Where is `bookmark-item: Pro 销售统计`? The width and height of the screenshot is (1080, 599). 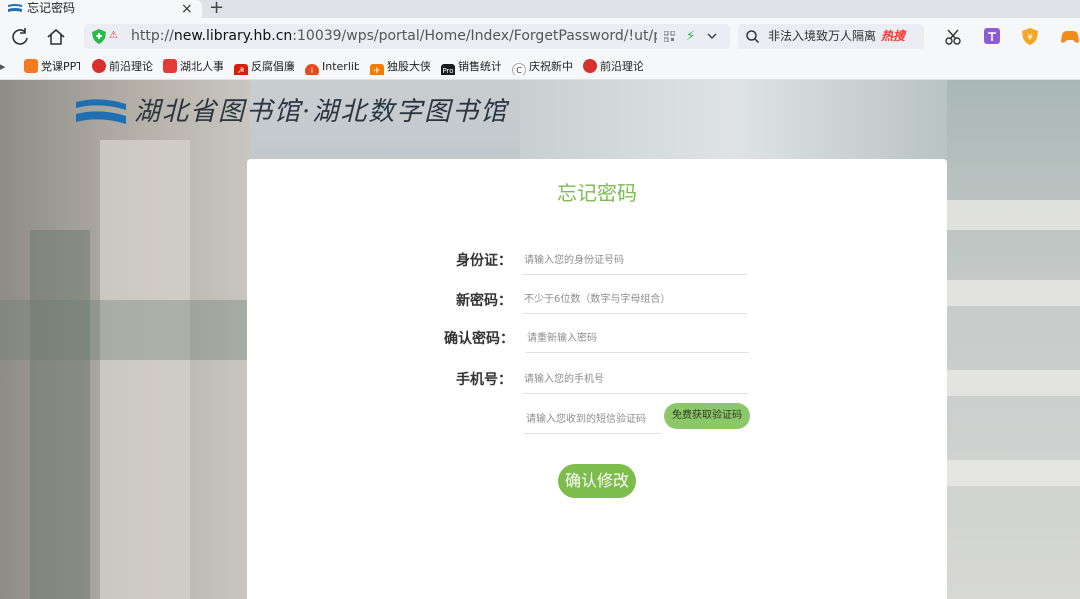 bookmark-item: Pro 销售统计 is located at coordinates (471, 67).